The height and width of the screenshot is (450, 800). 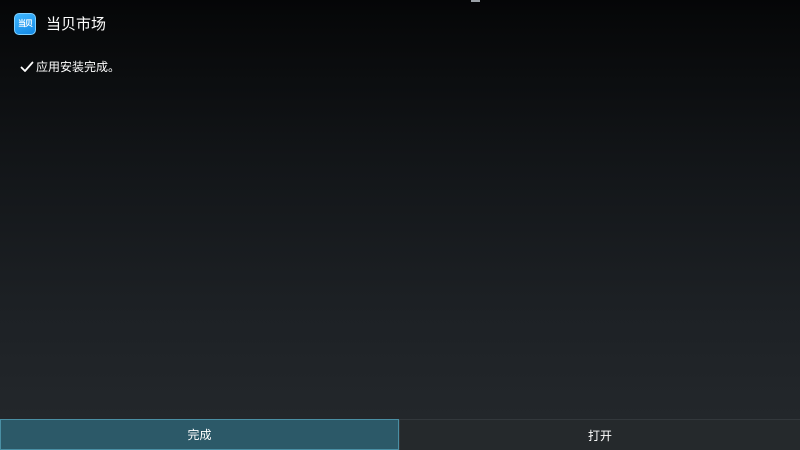 I want to click on status-message: 应用安装完成。, so click(x=78, y=67).